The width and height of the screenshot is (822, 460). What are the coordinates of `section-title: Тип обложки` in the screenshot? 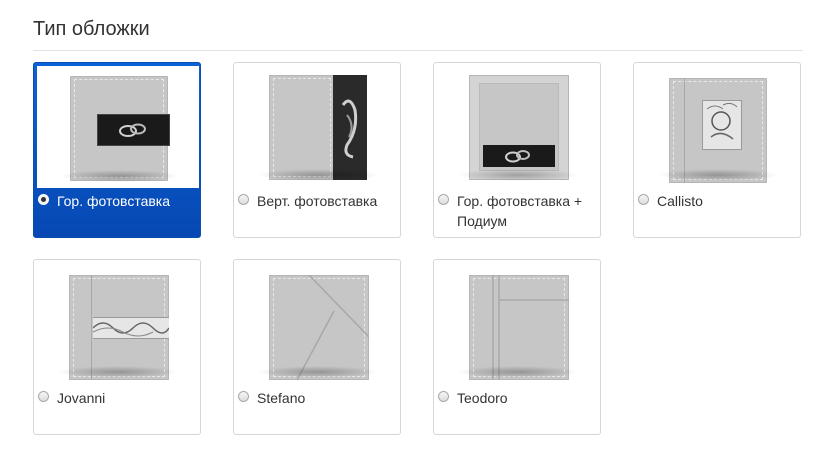 It's located at (91, 29).